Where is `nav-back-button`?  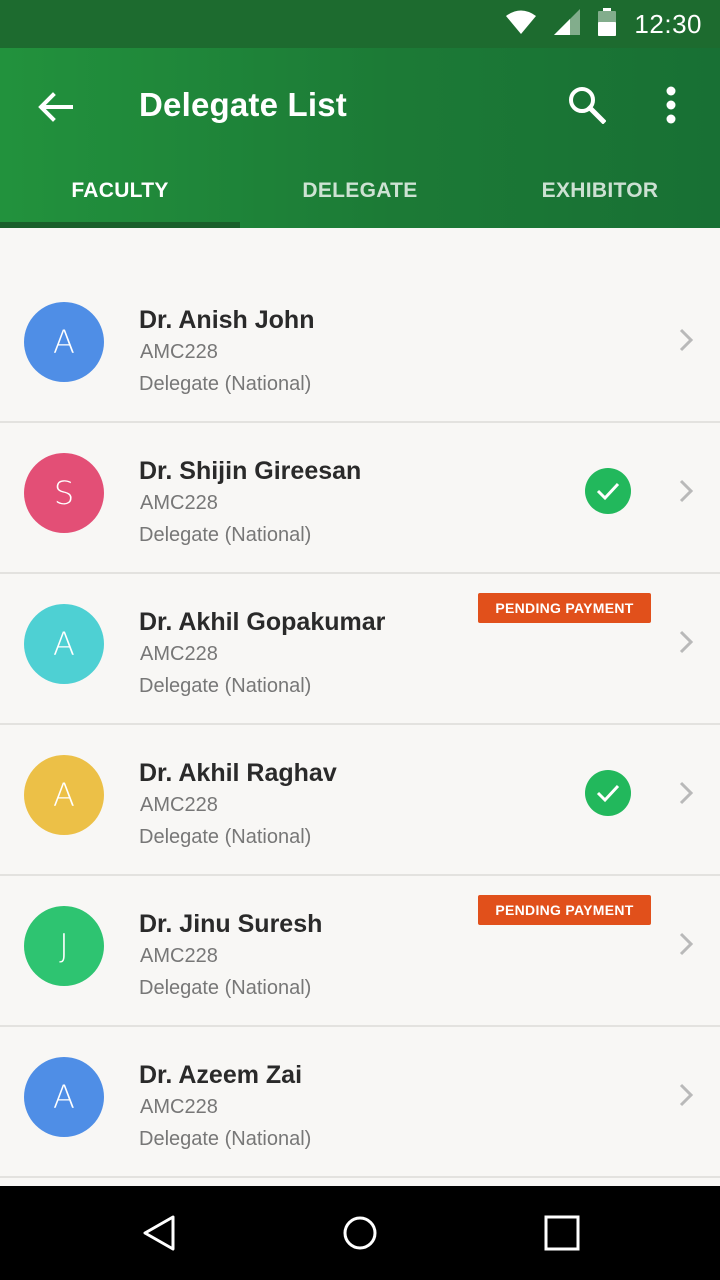 nav-back-button is located at coordinates (159, 1233).